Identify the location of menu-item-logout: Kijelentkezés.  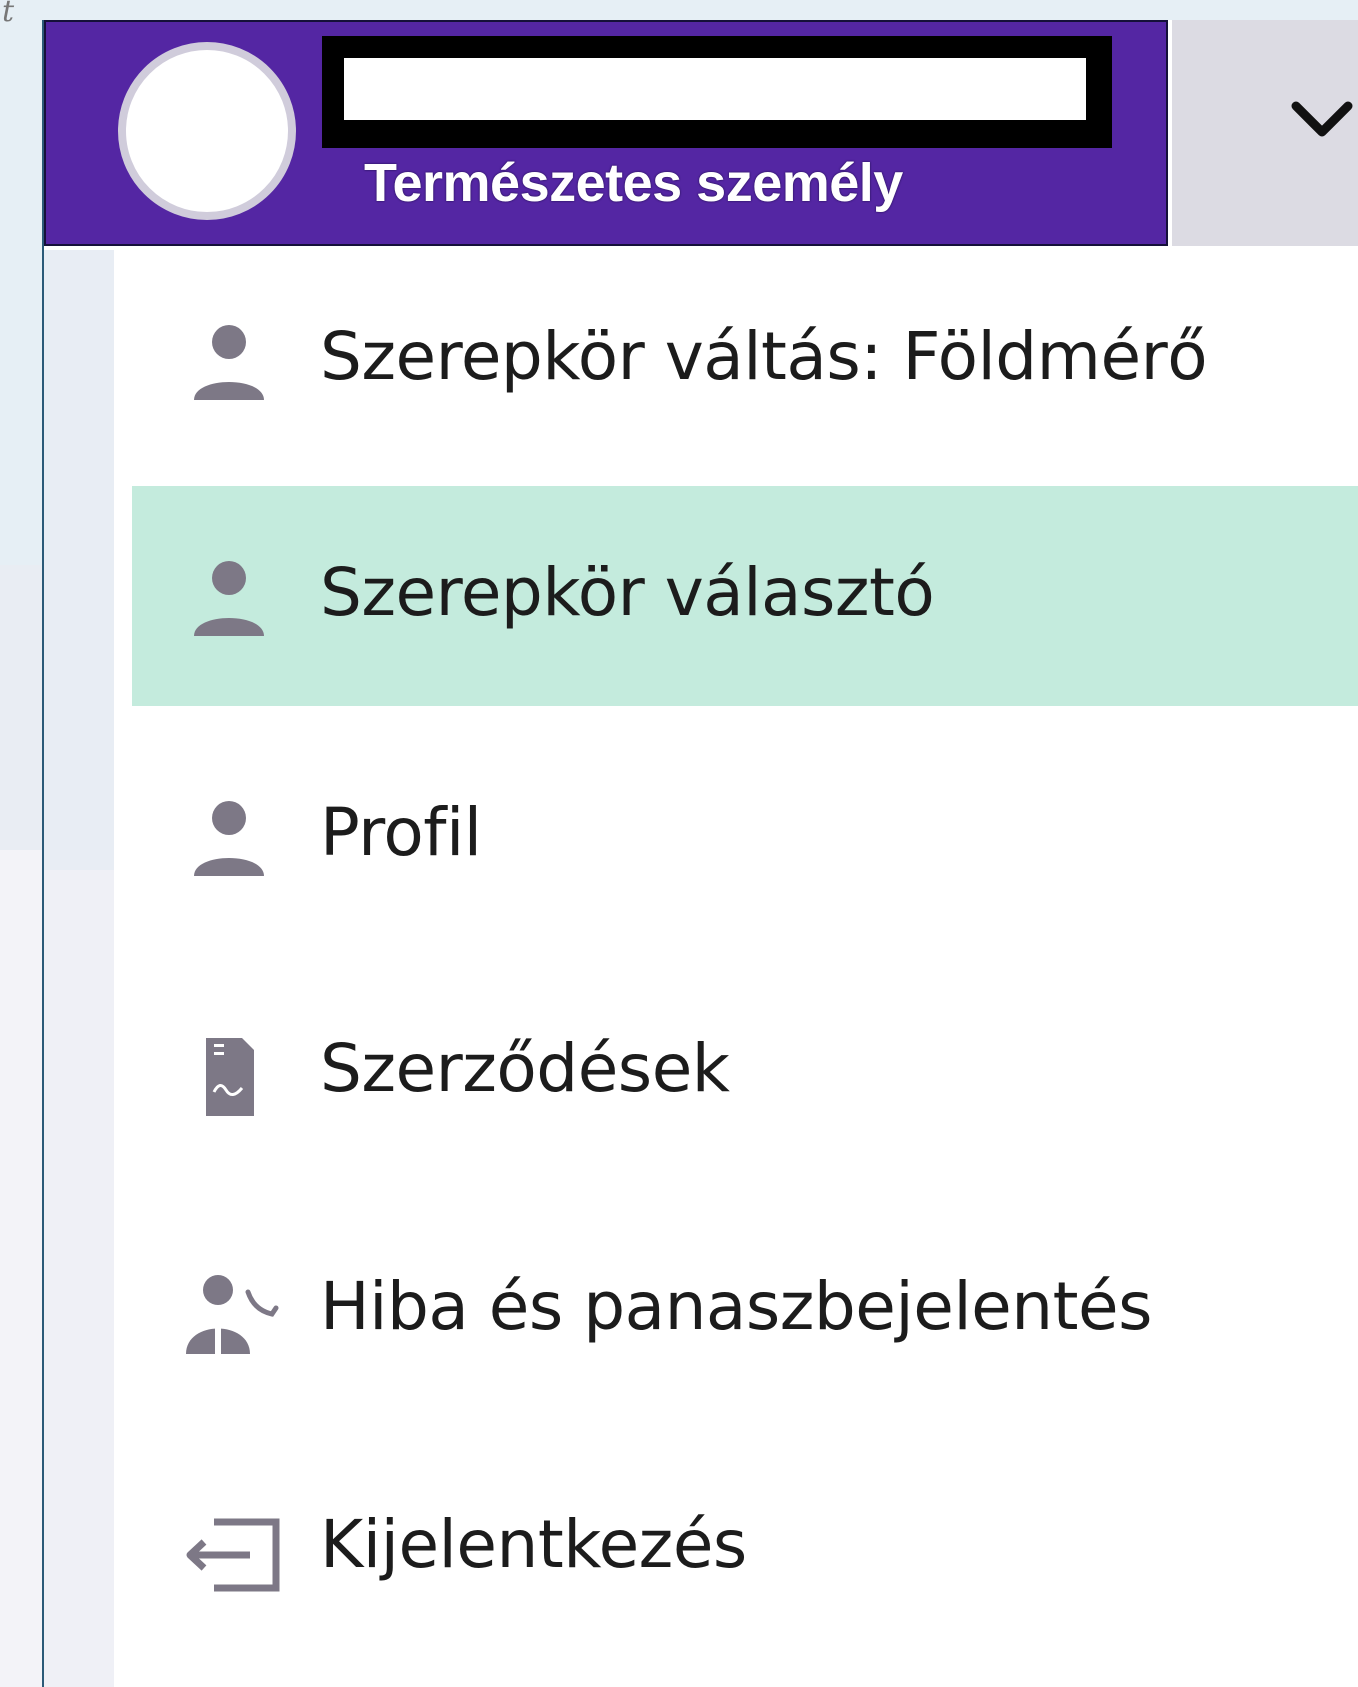
(745, 1548).